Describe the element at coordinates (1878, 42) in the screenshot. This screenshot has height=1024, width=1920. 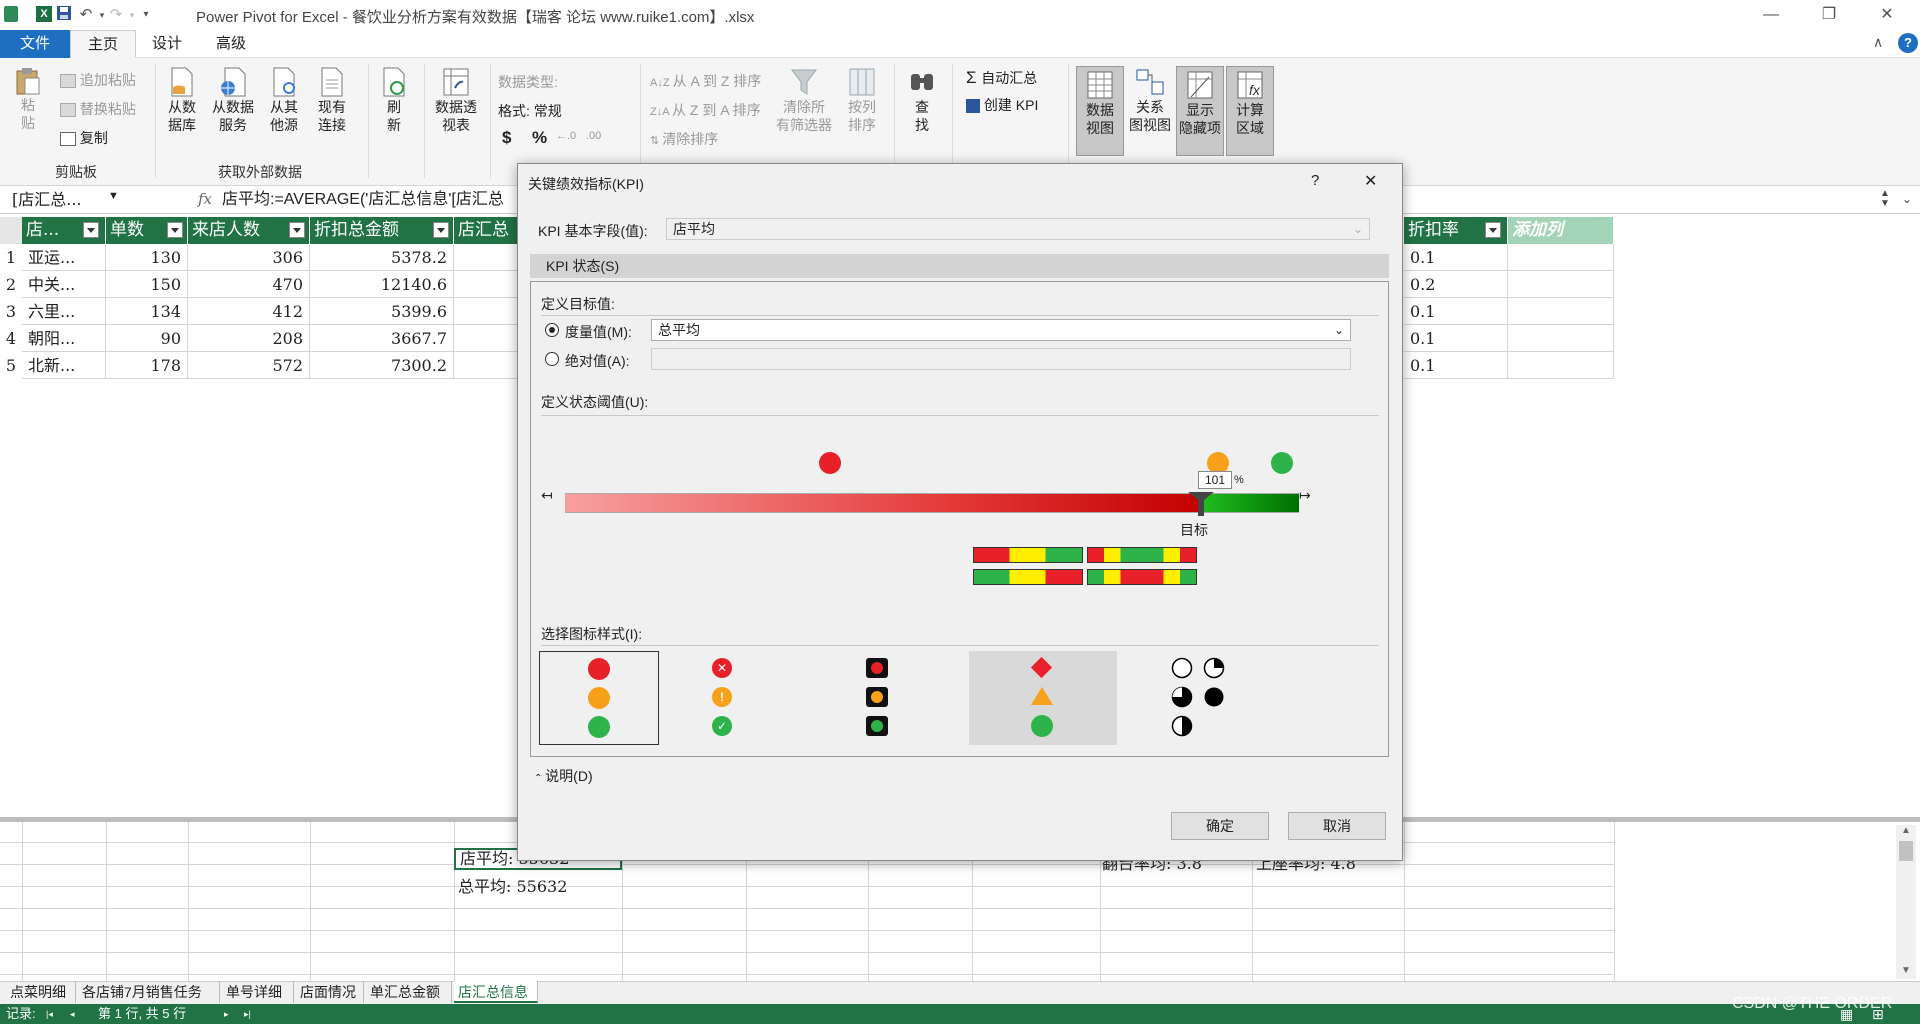
I see `collapse-ribbon-icon: ∧` at that location.